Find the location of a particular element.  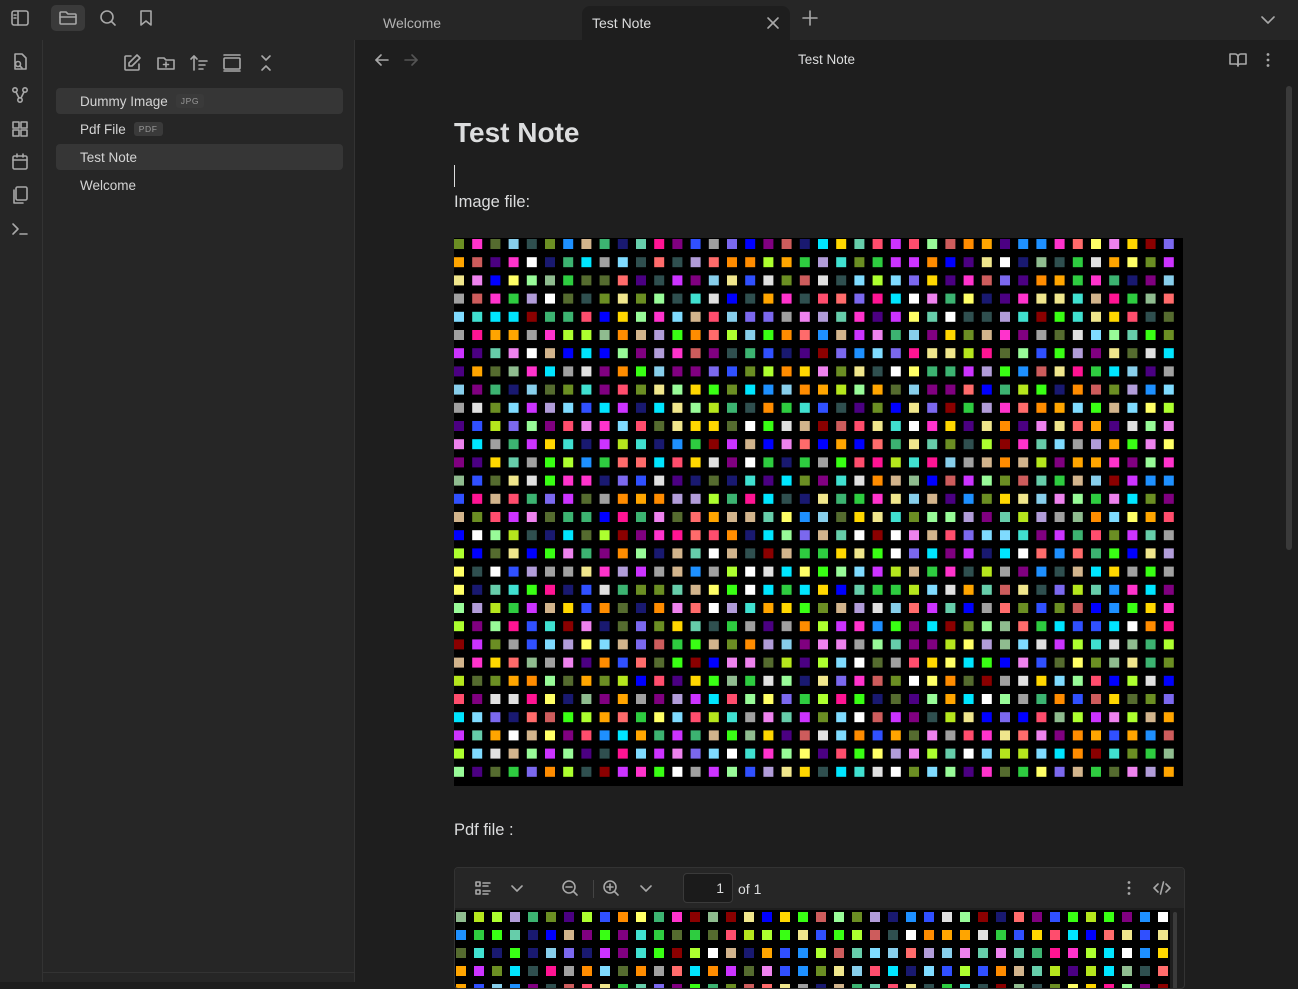

quick-switcher-button is located at coordinates (20, 62).